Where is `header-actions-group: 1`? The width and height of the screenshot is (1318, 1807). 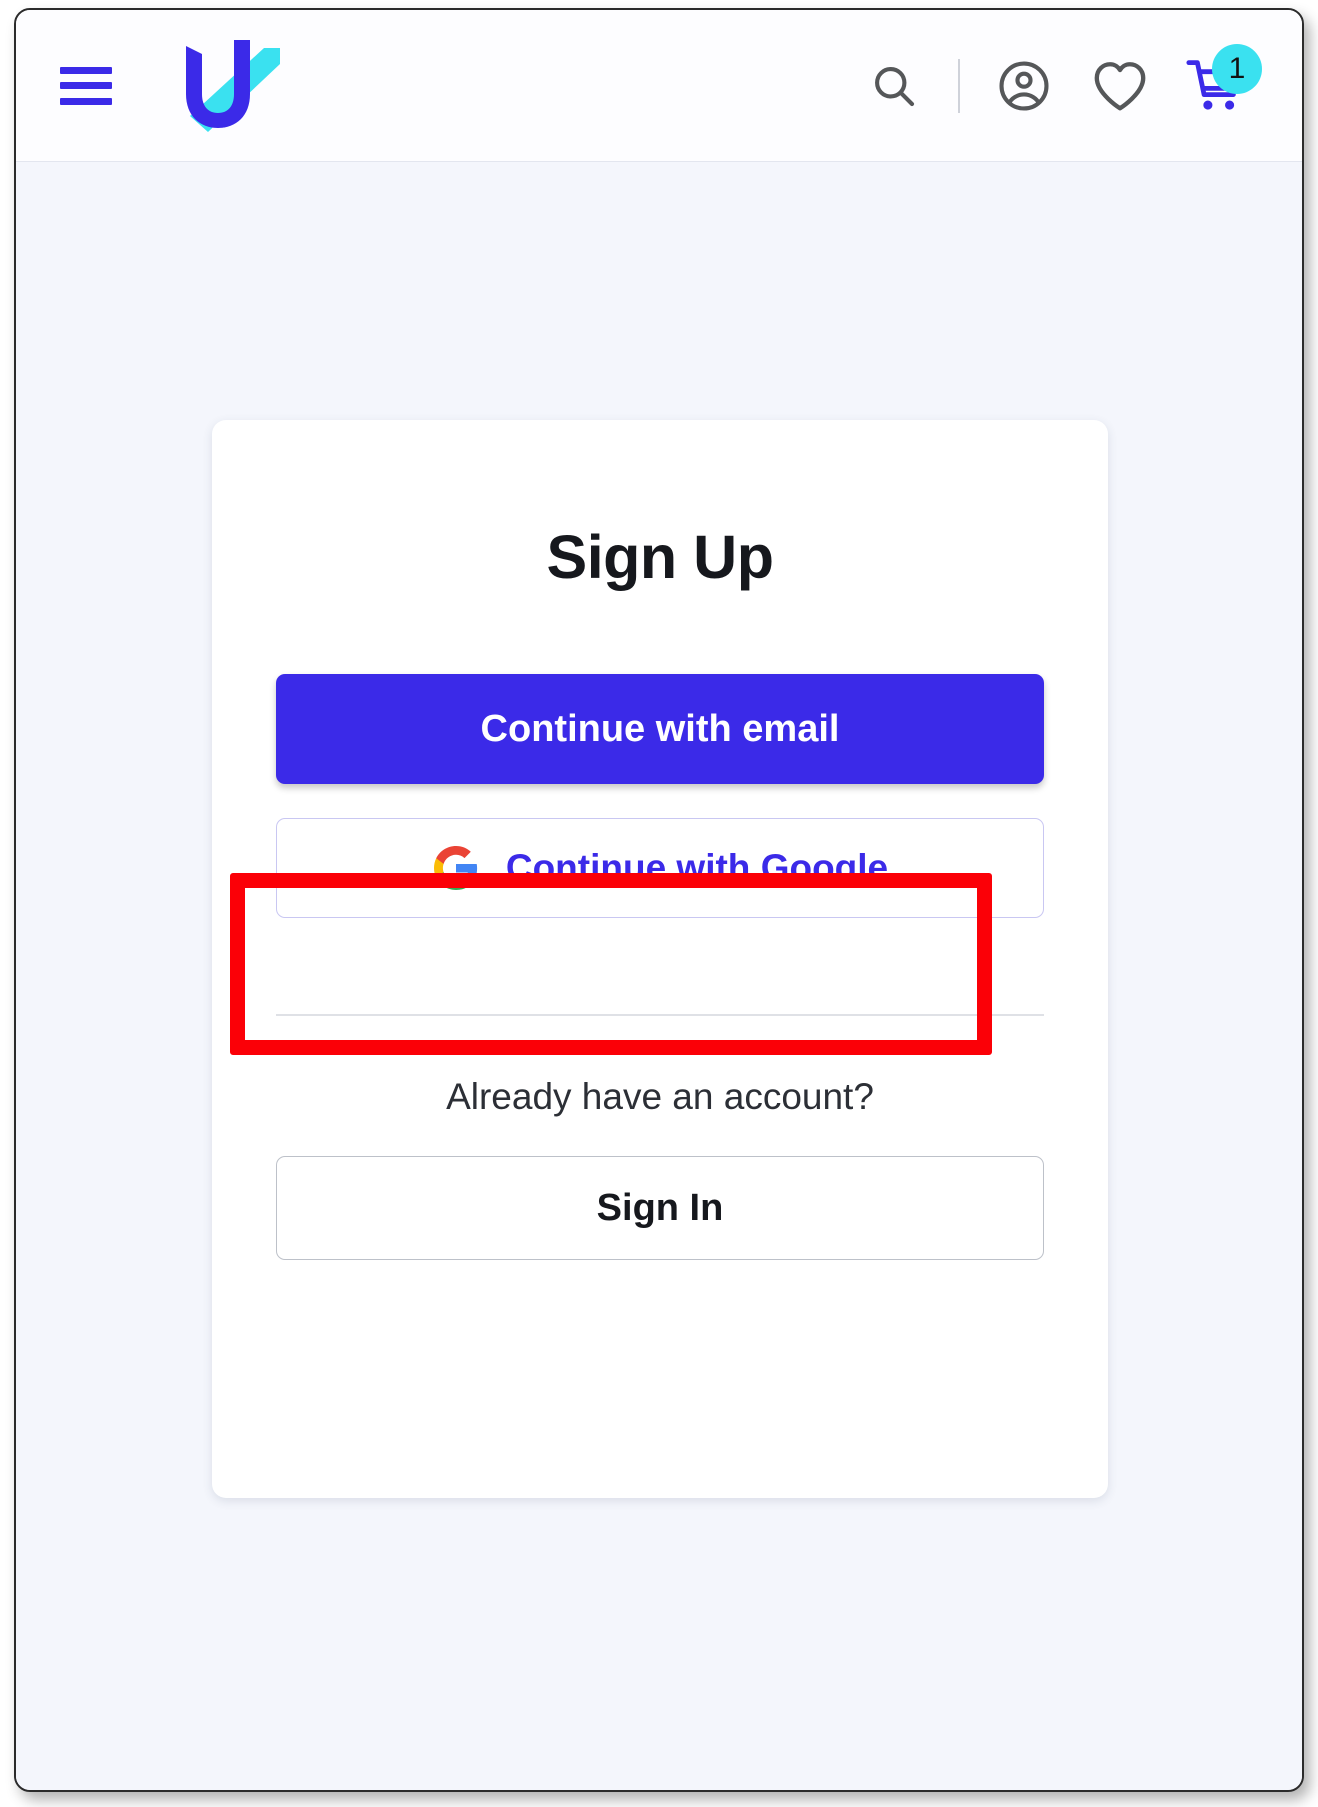 header-actions-group: 1 is located at coordinates (1055, 86).